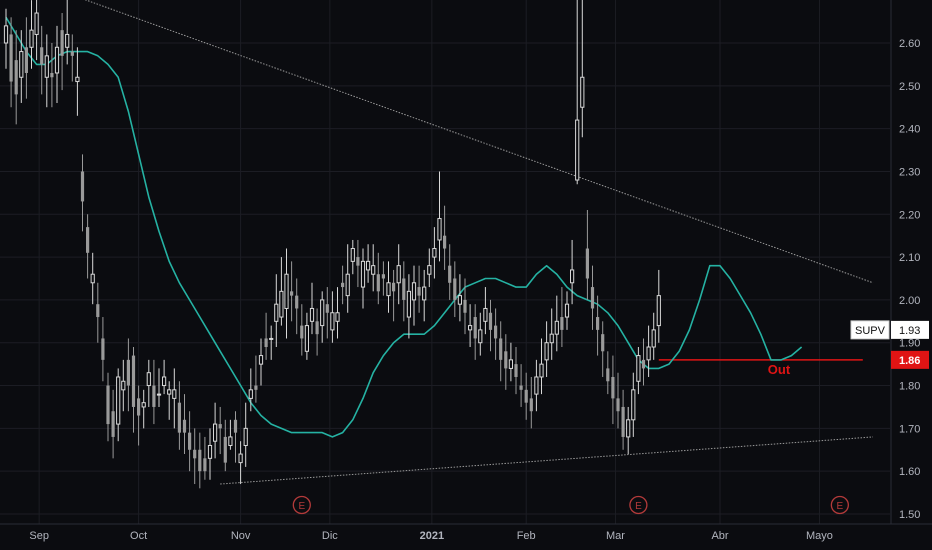 This screenshot has height=550, width=932. I want to click on y-tick-label: 1.80, so click(909, 387).